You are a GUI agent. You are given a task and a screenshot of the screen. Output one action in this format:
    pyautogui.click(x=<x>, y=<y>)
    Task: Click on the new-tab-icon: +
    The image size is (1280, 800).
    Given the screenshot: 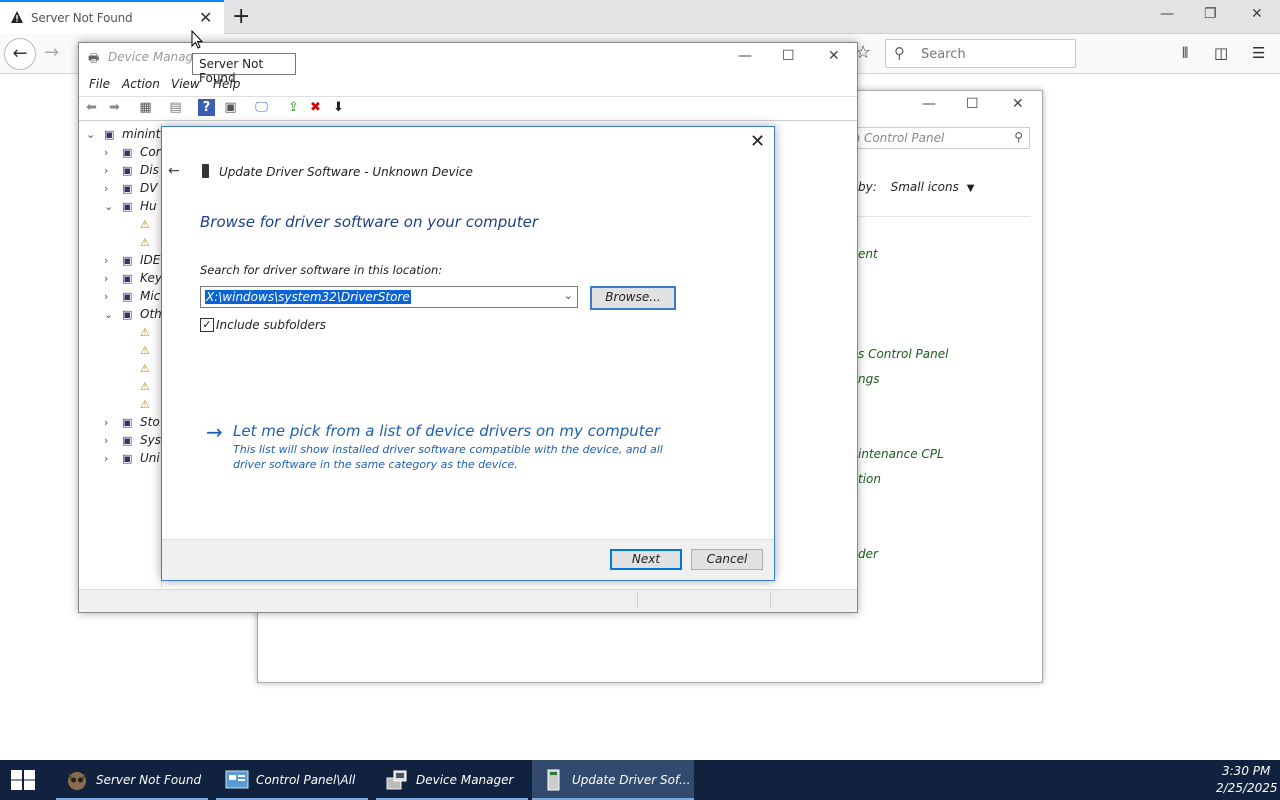 What is the action you would take?
    pyautogui.click(x=241, y=16)
    